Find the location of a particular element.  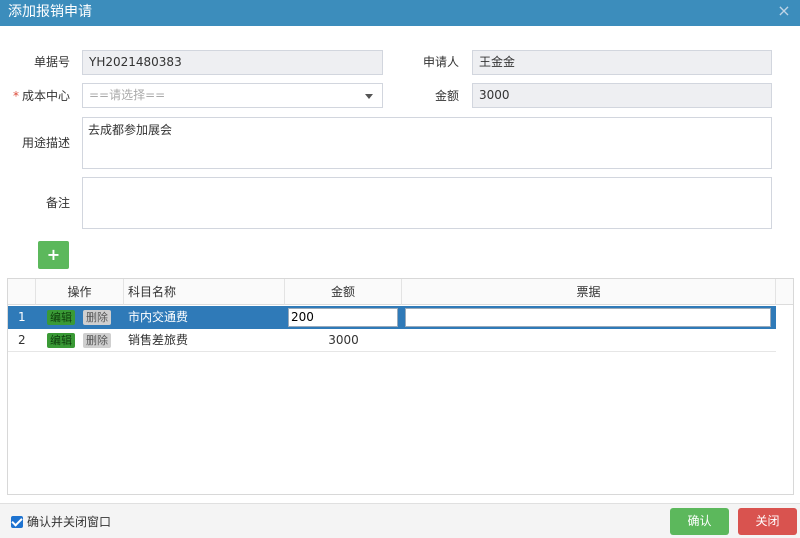

remark-label: 备注 is located at coordinates (57, 203).